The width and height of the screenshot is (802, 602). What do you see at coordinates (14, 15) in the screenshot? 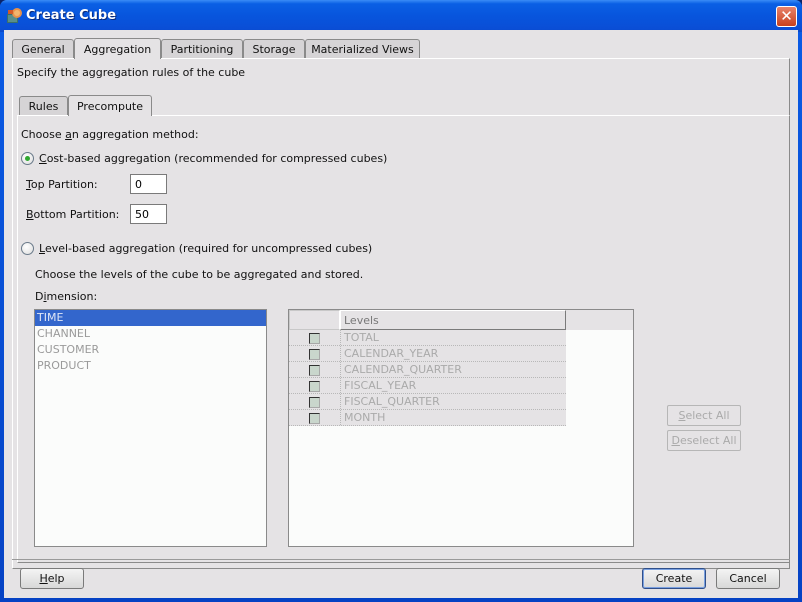
I see `cube-app-icon` at bounding box center [14, 15].